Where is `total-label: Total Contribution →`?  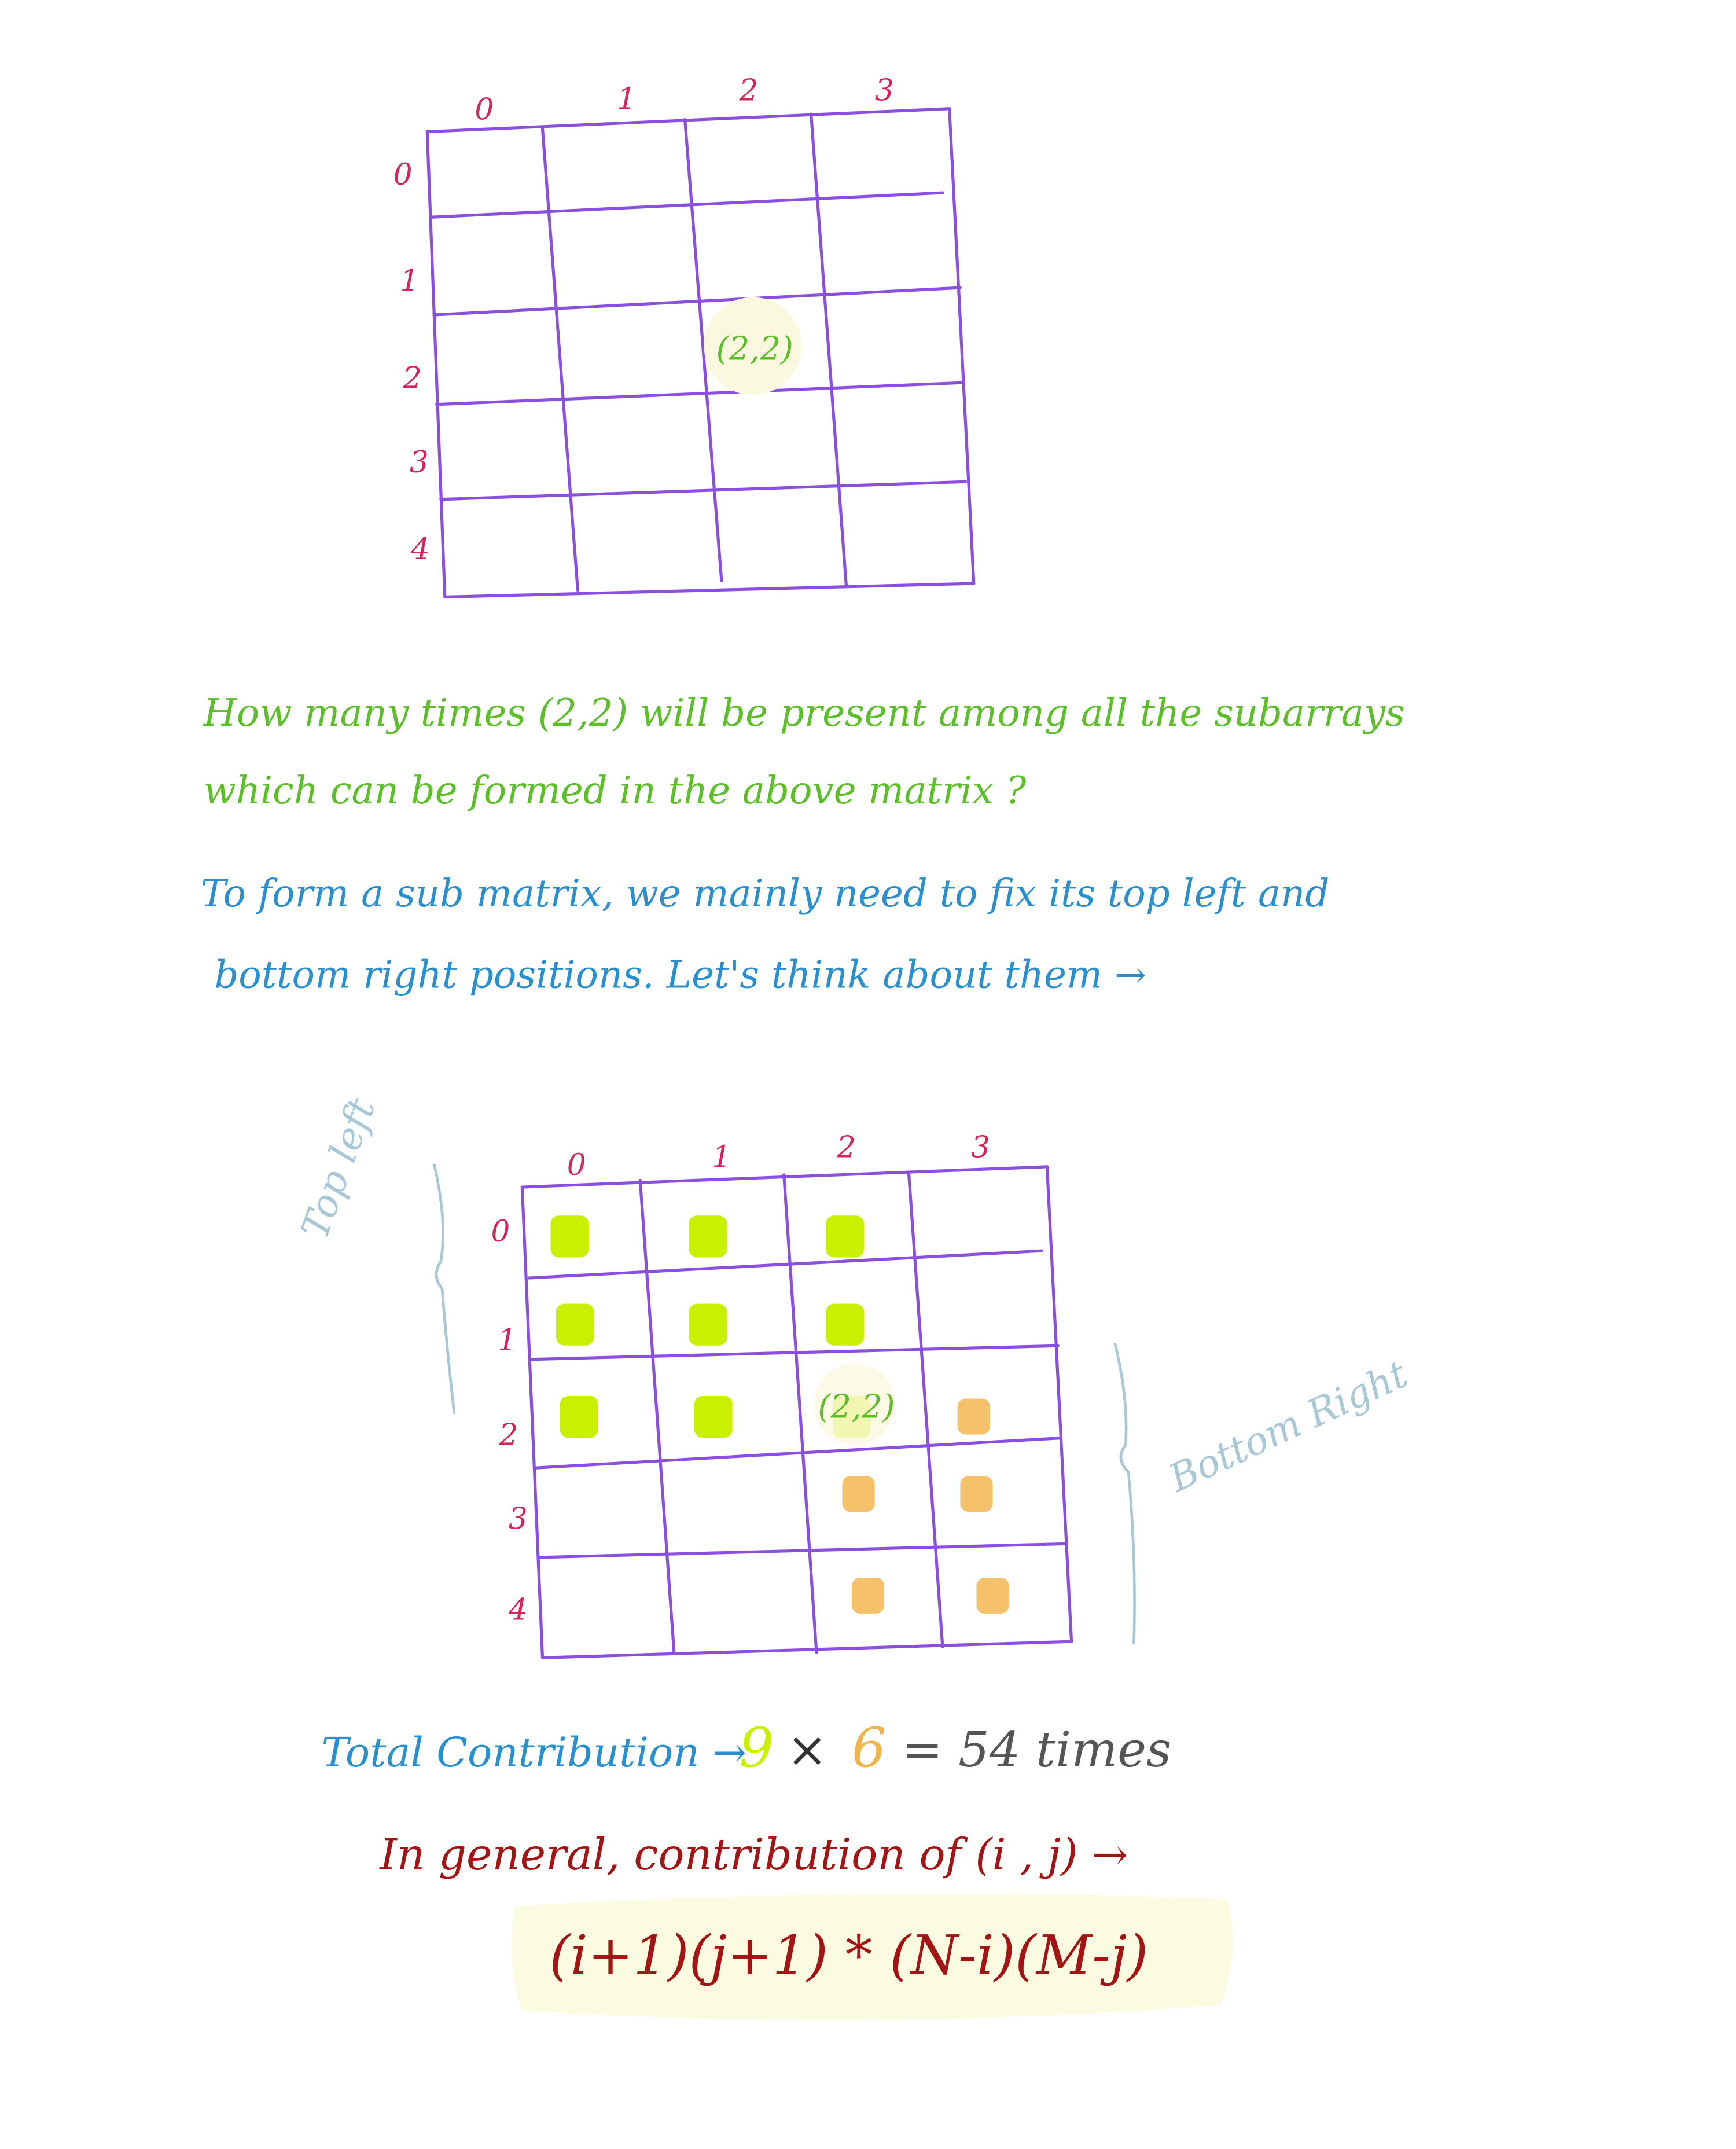 total-label: Total Contribution → is located at coordinates (533, 1752).